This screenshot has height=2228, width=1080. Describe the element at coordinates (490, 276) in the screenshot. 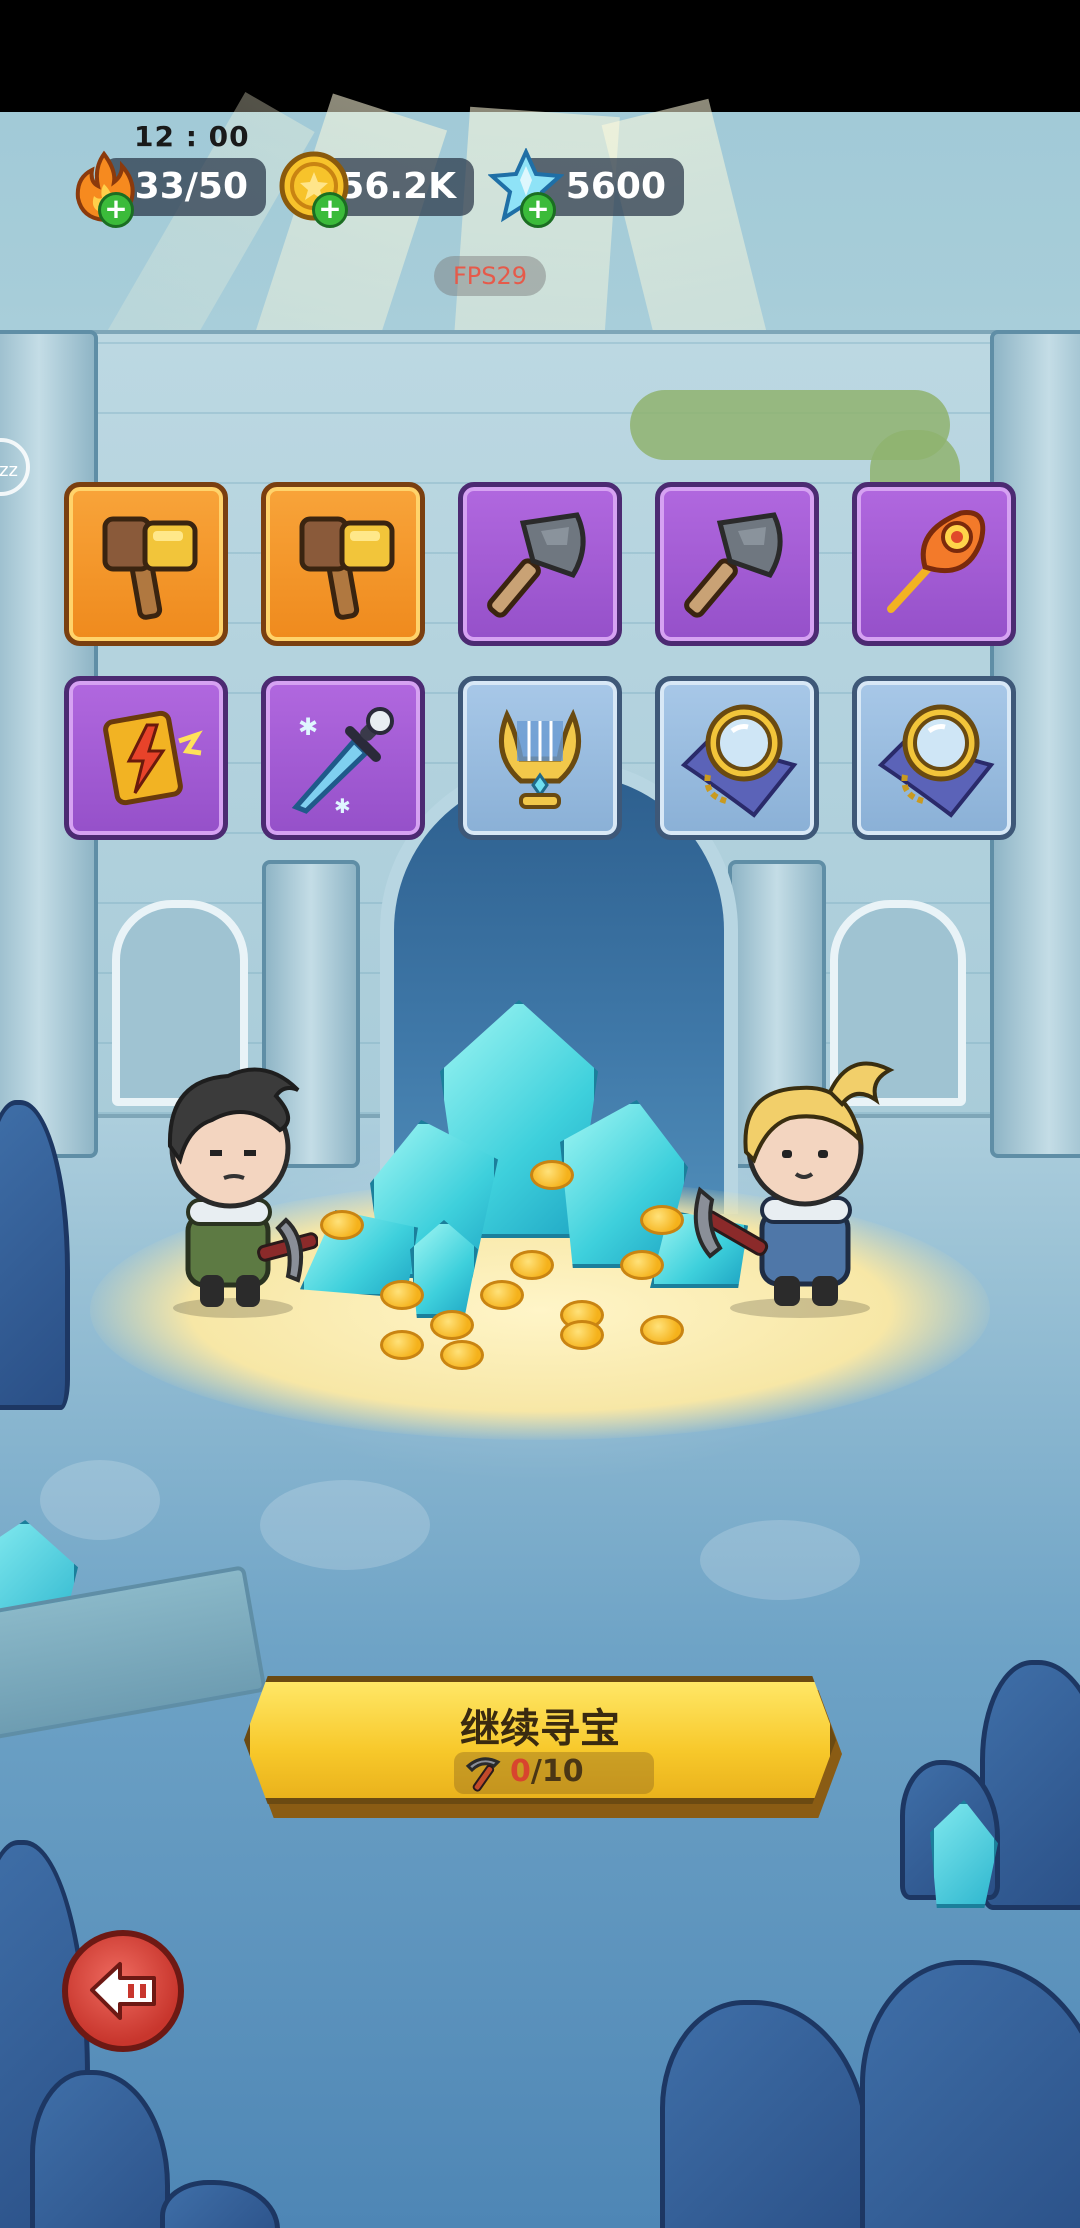

I see `fps-counter: FPS29` at that location.